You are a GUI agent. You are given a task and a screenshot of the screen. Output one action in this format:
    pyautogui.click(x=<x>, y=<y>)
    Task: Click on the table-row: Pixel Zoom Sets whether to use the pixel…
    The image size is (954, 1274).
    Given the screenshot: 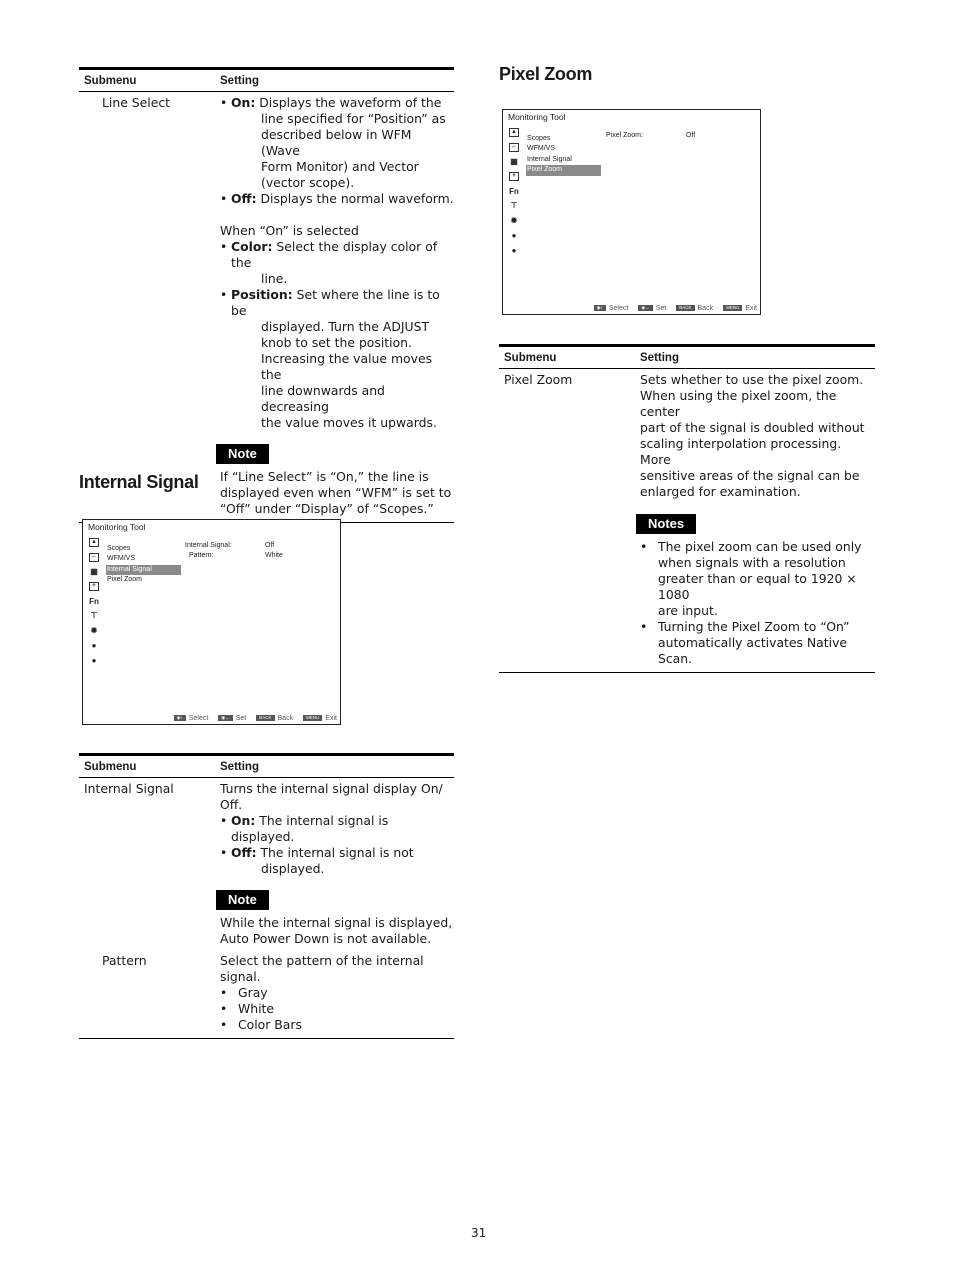 What is the action you would take?
    pyautogui.click(x=687, y=521)
    